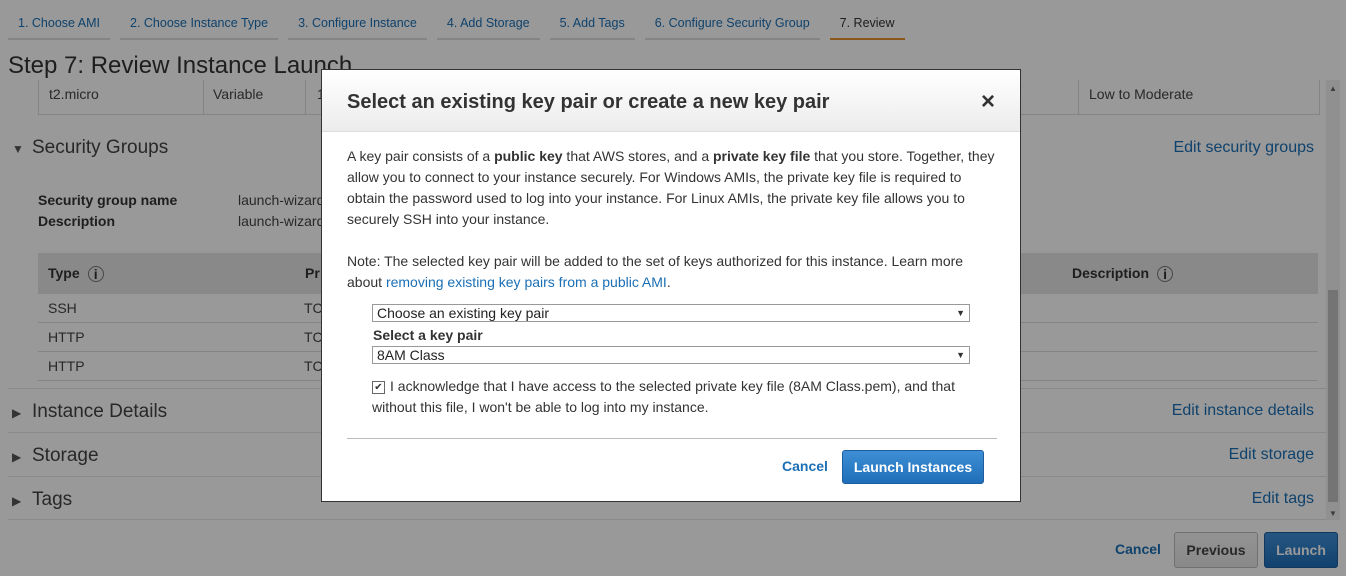  Describe the element at coordinates (378, 387) in the screenshot. I see `acknowledge-checkbox: ✔` at that location.